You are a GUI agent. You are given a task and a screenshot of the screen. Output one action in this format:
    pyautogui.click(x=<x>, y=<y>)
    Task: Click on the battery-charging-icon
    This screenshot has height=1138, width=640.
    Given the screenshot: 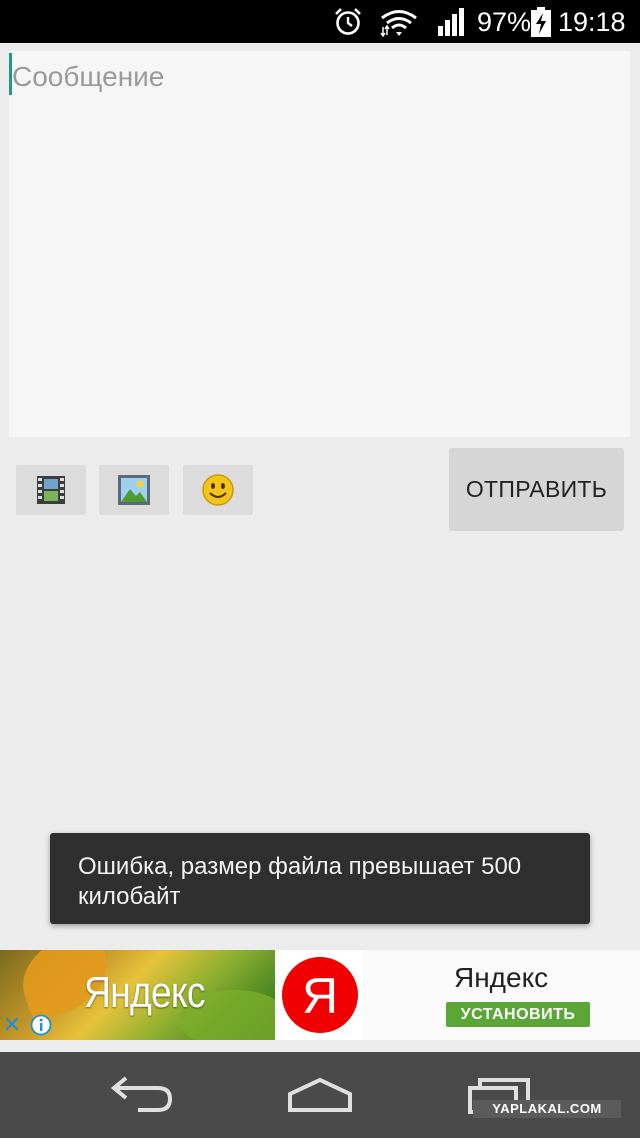 What is the action you would take?
    pyautogui.click(x=541, y=22)
    